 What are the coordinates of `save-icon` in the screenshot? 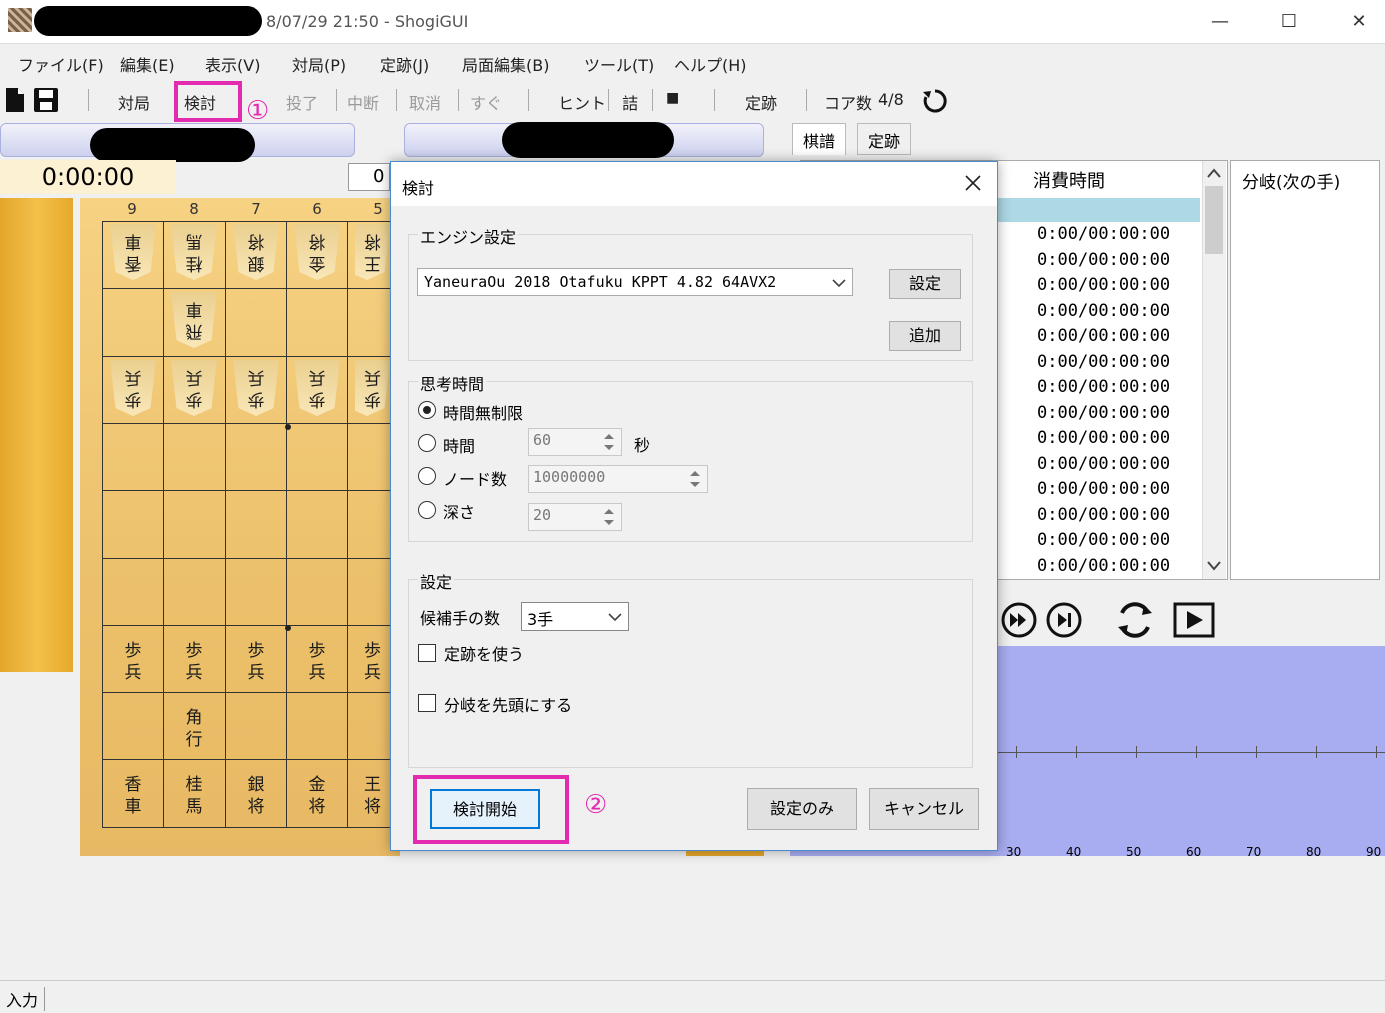 It's located at (46, 100).